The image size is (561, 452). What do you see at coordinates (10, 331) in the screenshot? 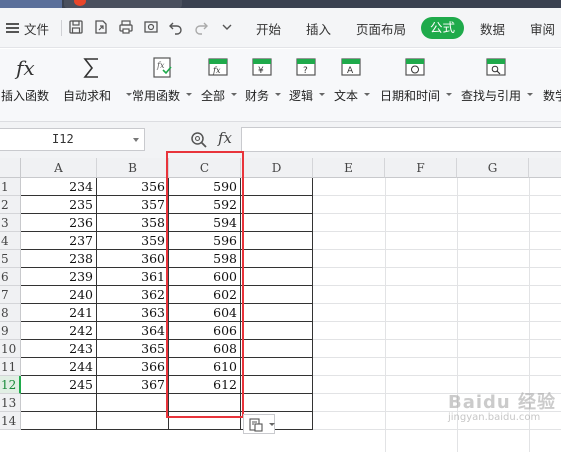
I see `row-header: 9` at bounding box center [10, 331].